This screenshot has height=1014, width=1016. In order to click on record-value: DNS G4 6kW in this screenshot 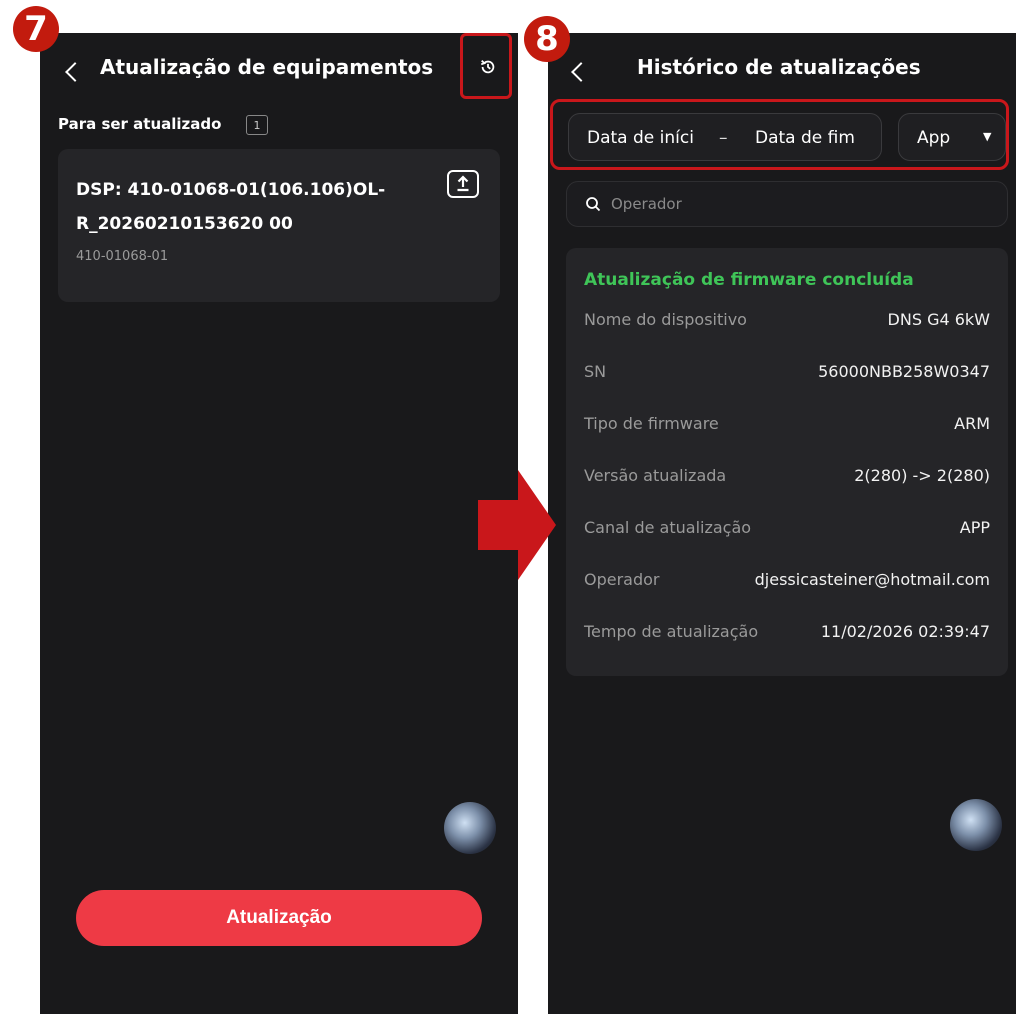, I will do `click(938, 319)`.